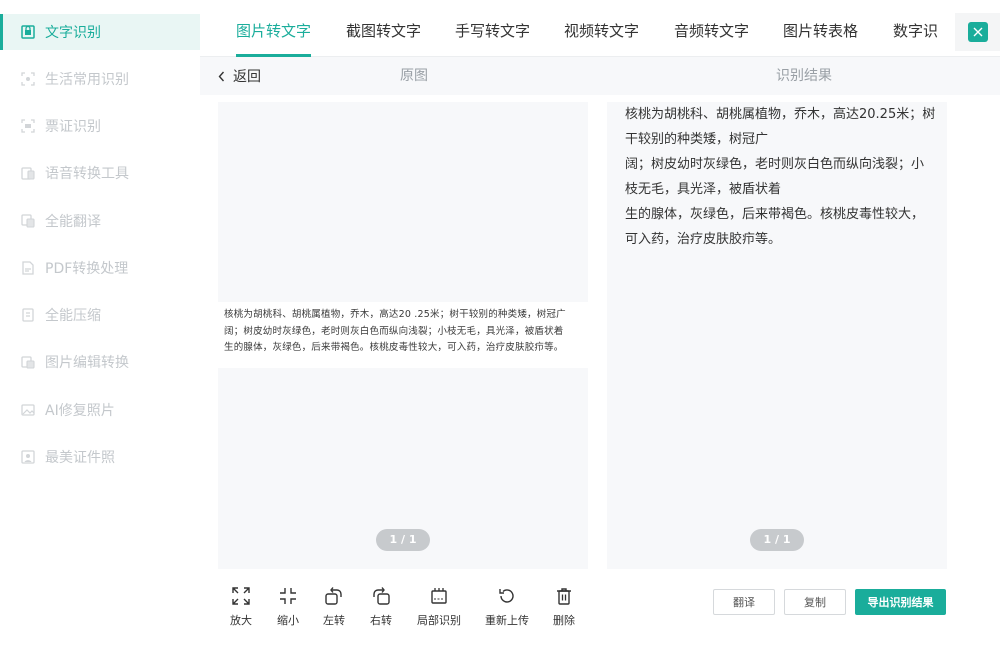  What do you see at coordinates (394, 347) in the screenshot?
I see `doc-line: 生的腺体，灰绿色，后来带褐色。核桃皮毒性较大，可入药，治疗皮肤胶疖等。` at bounding box center [394, 347].